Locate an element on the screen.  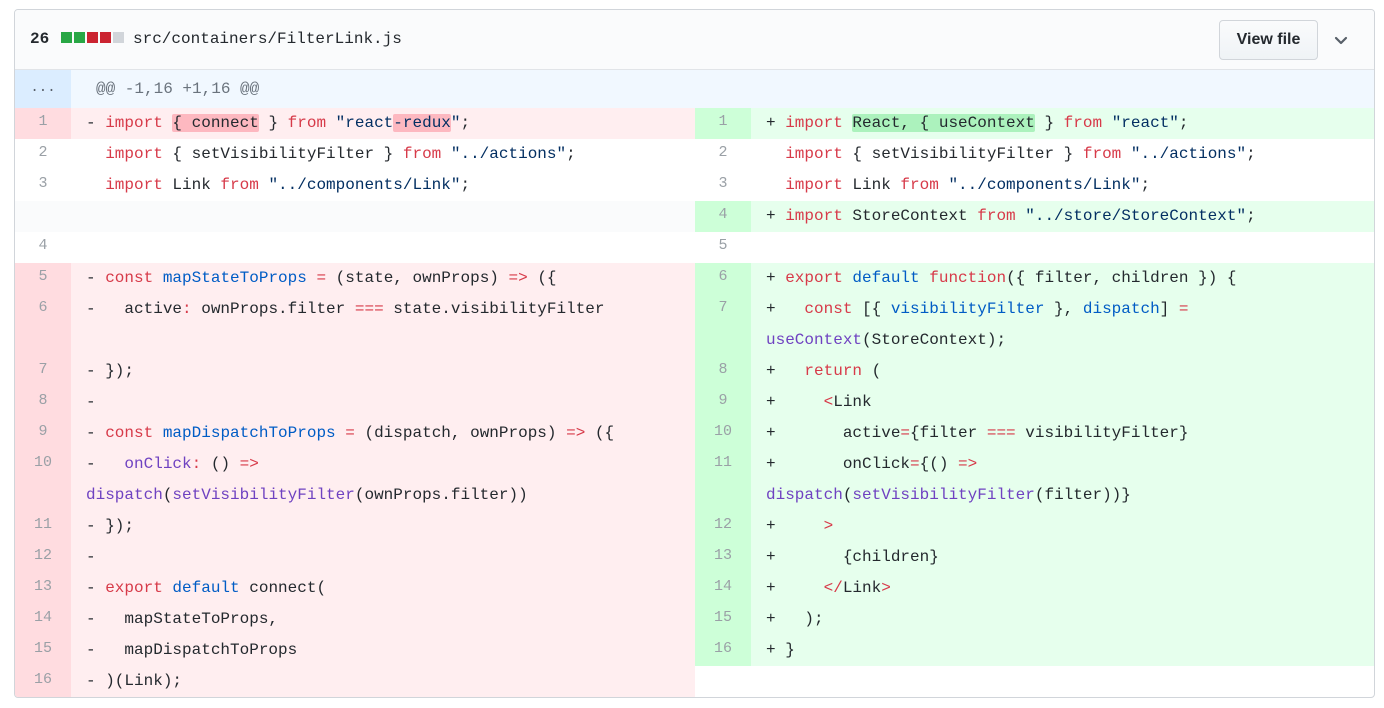
code-token: - mapDispatchToProps is located at coordinates (192, 650).